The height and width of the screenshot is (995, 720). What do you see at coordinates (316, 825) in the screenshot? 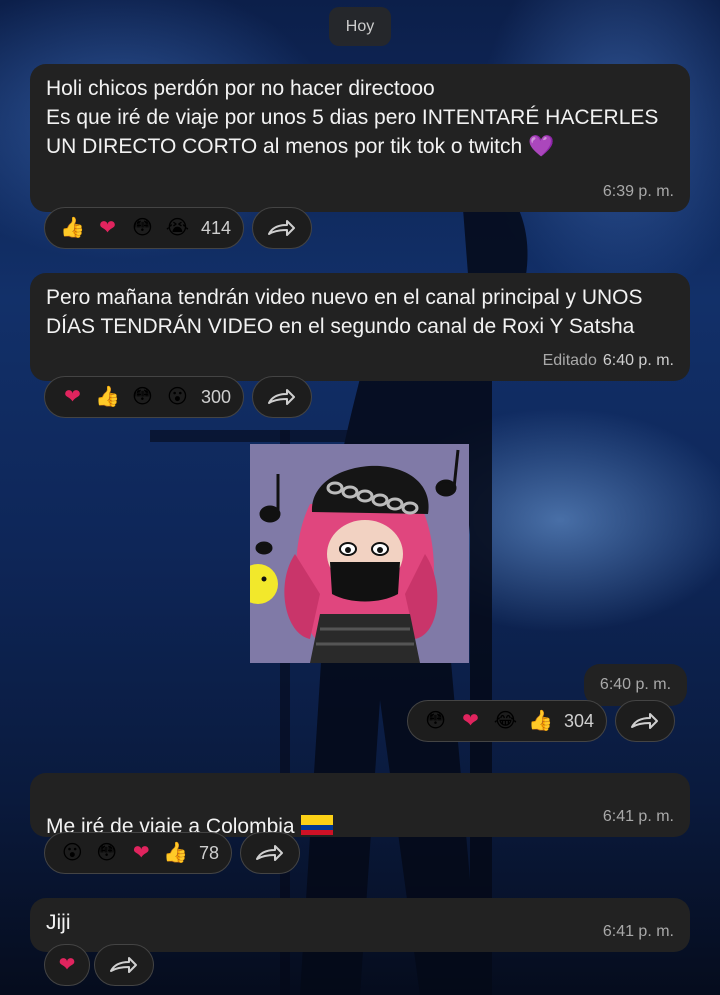
I see `colombia-flag-icon` at bounding box center [316, 825].